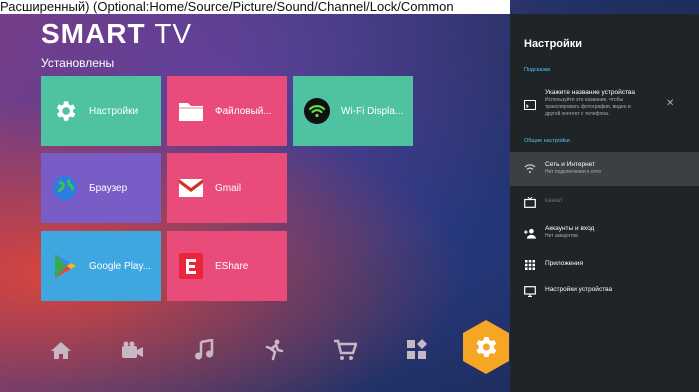 Image resolution: width=699 pixels, height=392 pixels. Describe the element at coordinates (191, 111) in the screenshot. I see `folder-icon` at that location.